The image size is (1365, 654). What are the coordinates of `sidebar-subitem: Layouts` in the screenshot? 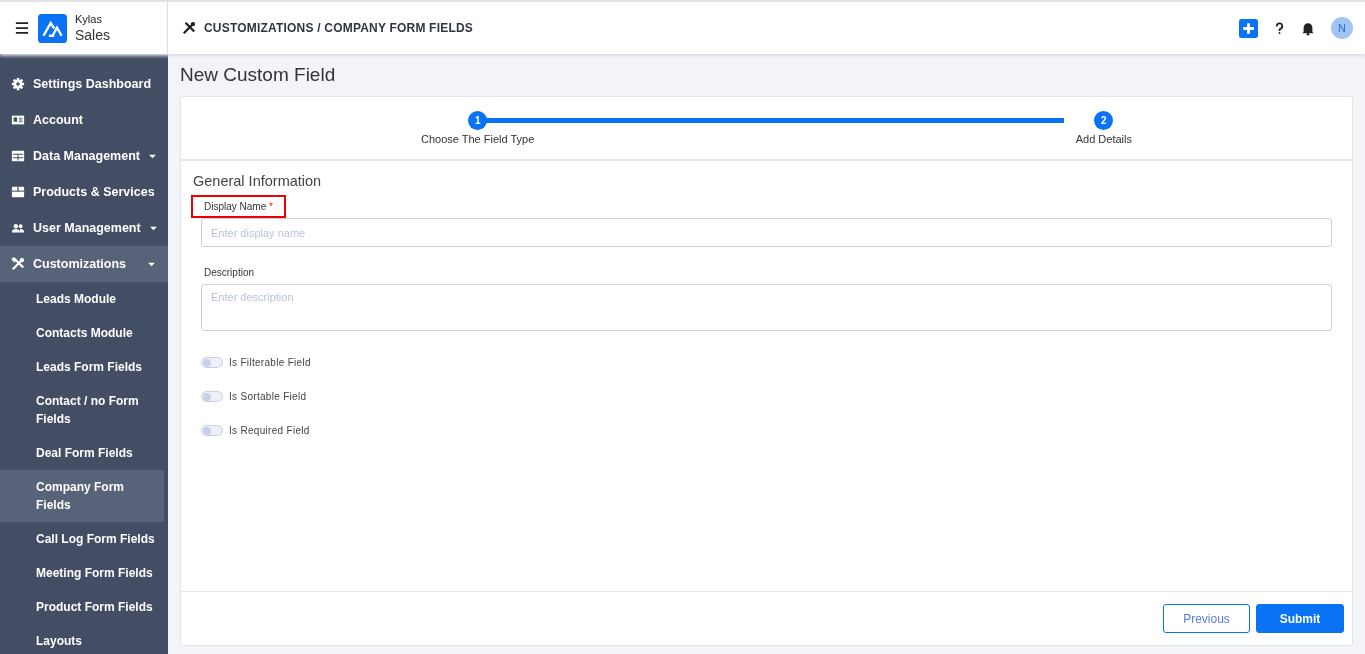 It's located at (82, 639).